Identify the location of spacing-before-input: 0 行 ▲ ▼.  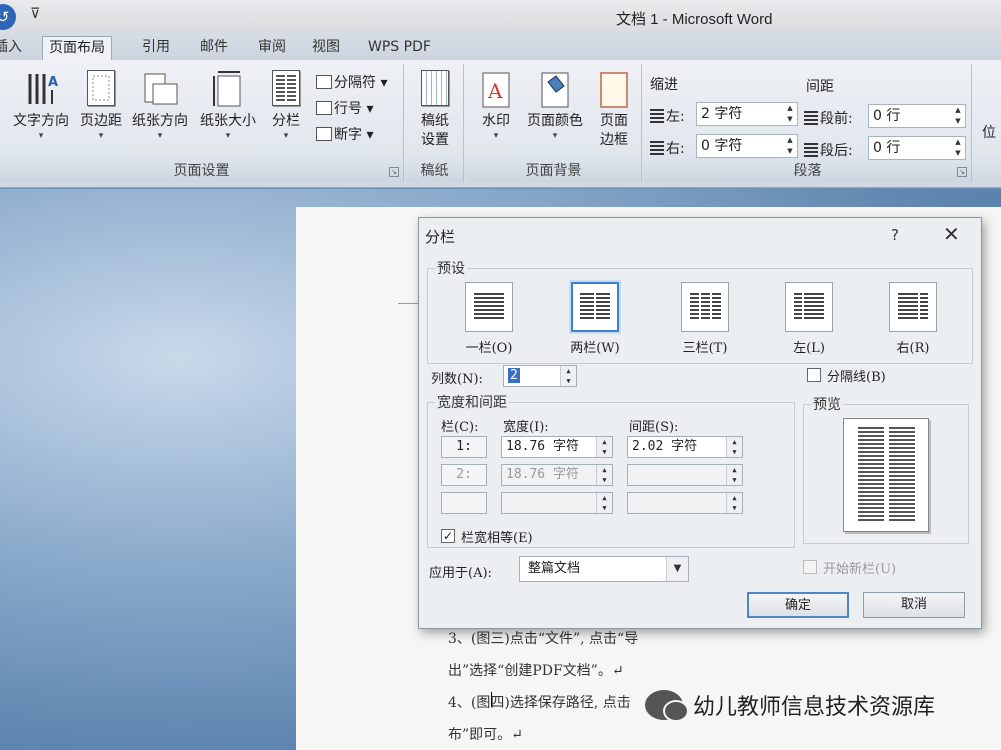
(917, 116).